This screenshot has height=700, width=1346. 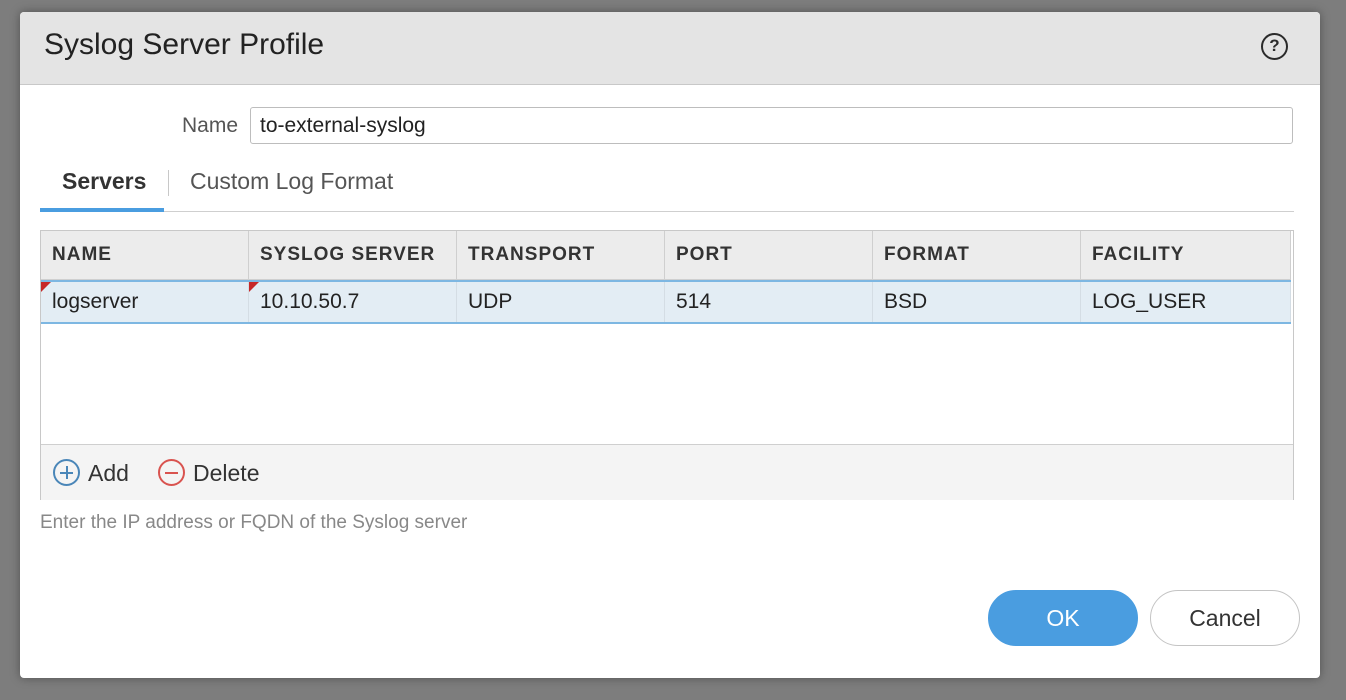 What do you see at coordinates (145, 302) in the screenshot?
I see `cell-name: logserver` at bounding box center [145, 302].